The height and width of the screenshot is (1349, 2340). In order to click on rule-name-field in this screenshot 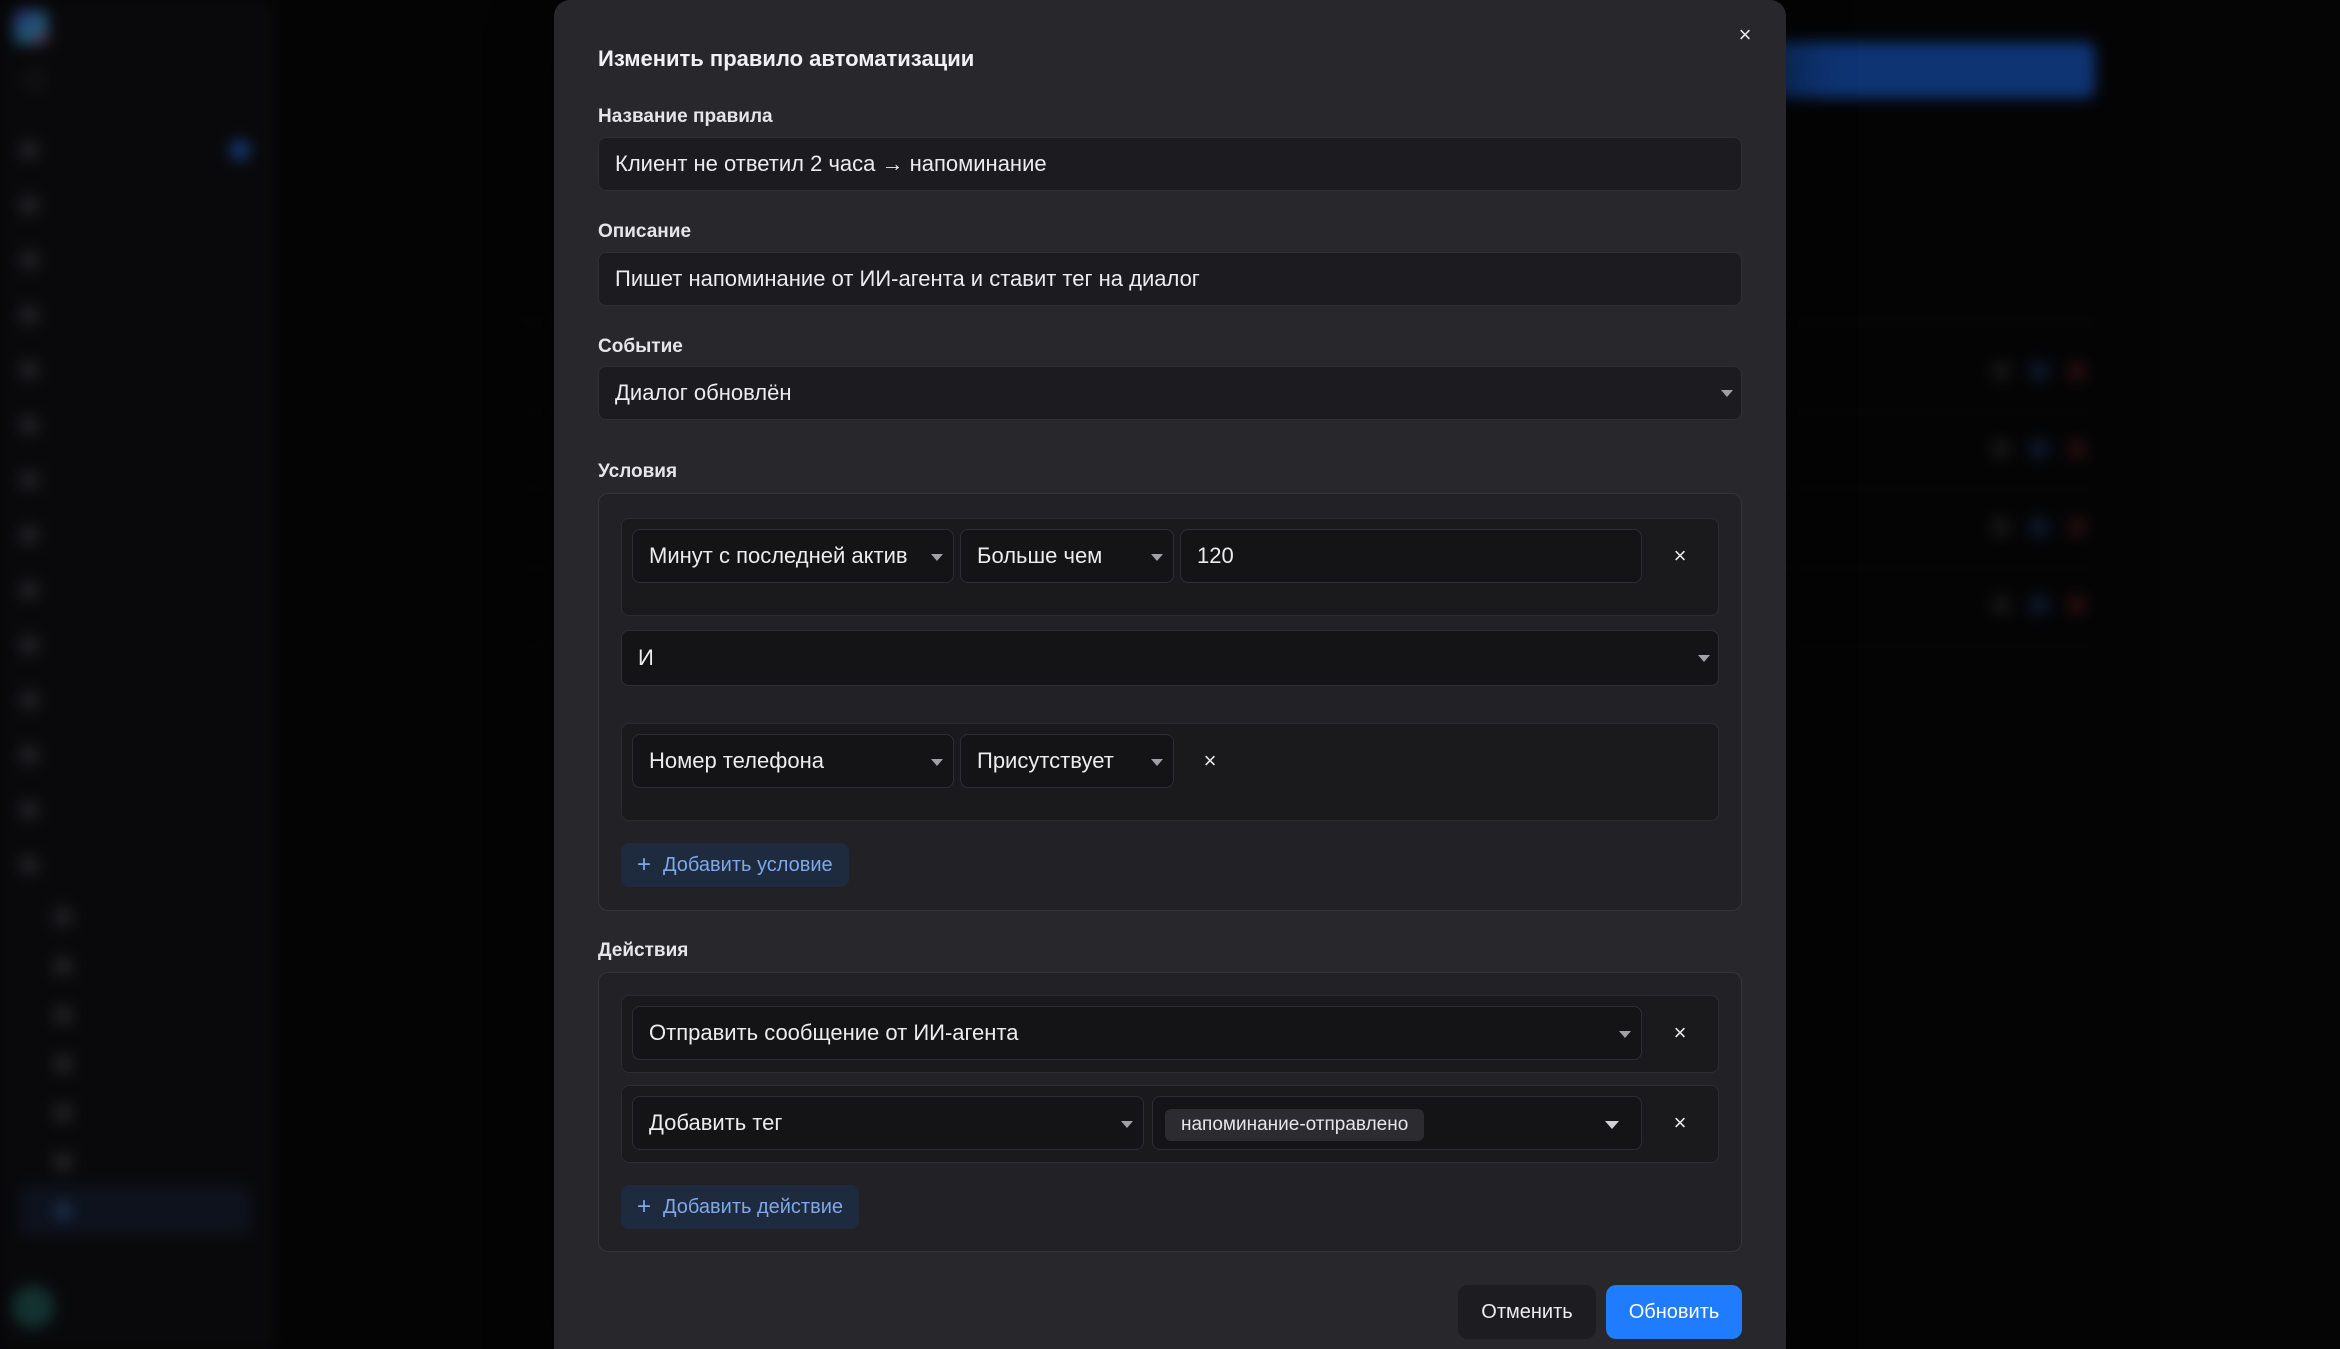, I will do `click(1170, 164)`.